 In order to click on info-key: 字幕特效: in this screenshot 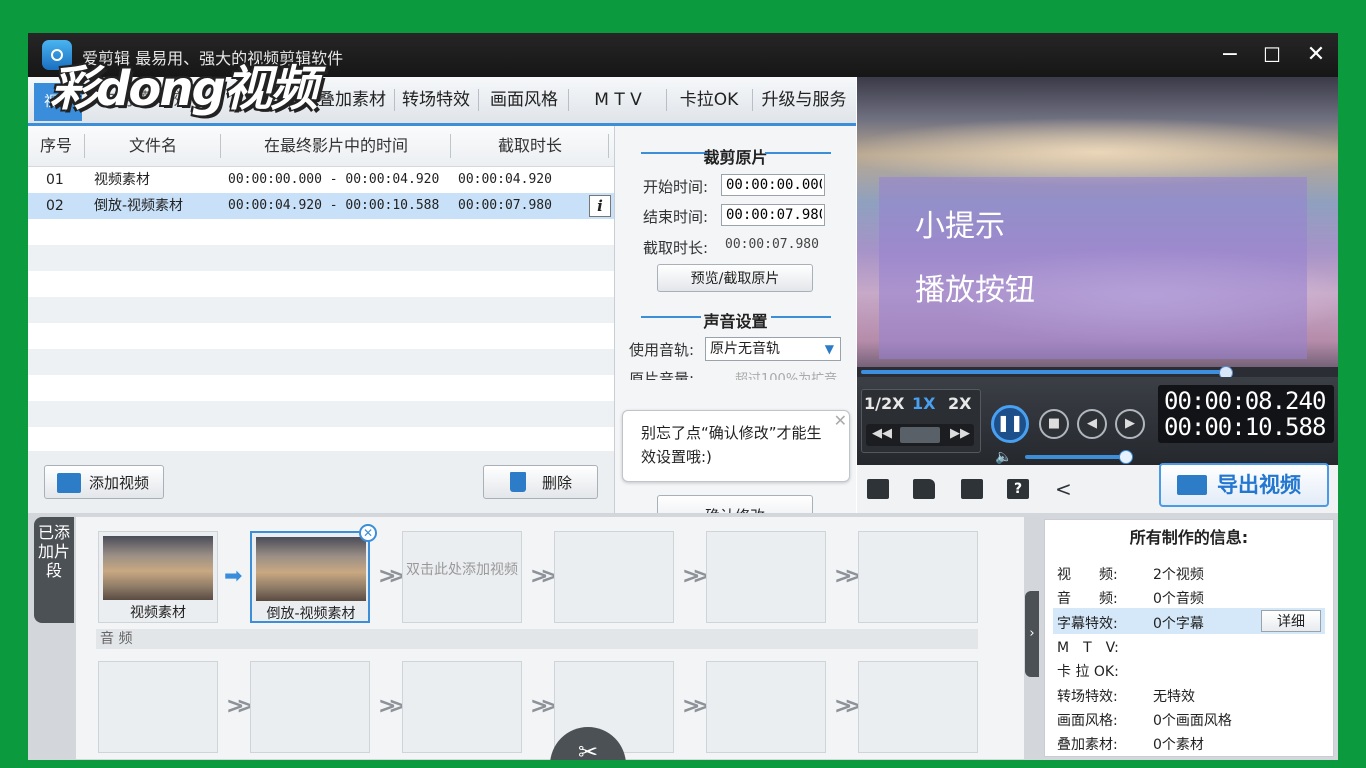, I will do `click(1087, 624)`.